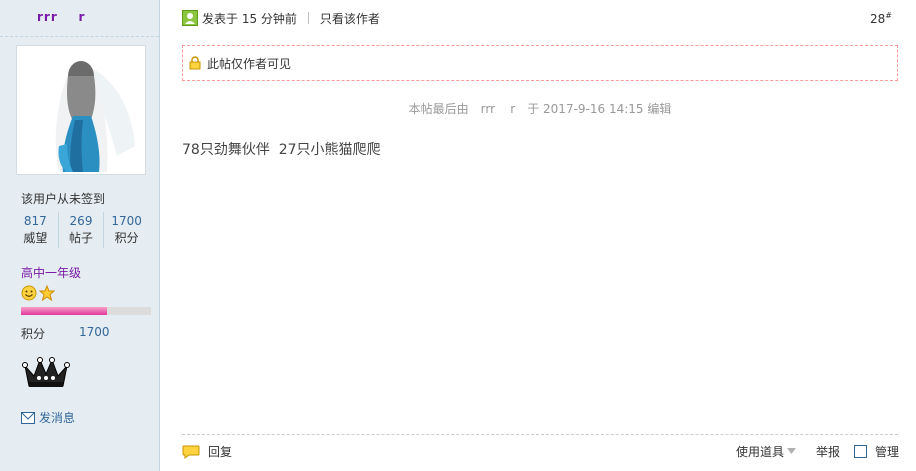 The image size is (916, 471). Describe the element at coordinates (281, 150) in the screenshot. I see `post-content: 78只劲舞伙伴 27只小熊猫爬爬` at that location.